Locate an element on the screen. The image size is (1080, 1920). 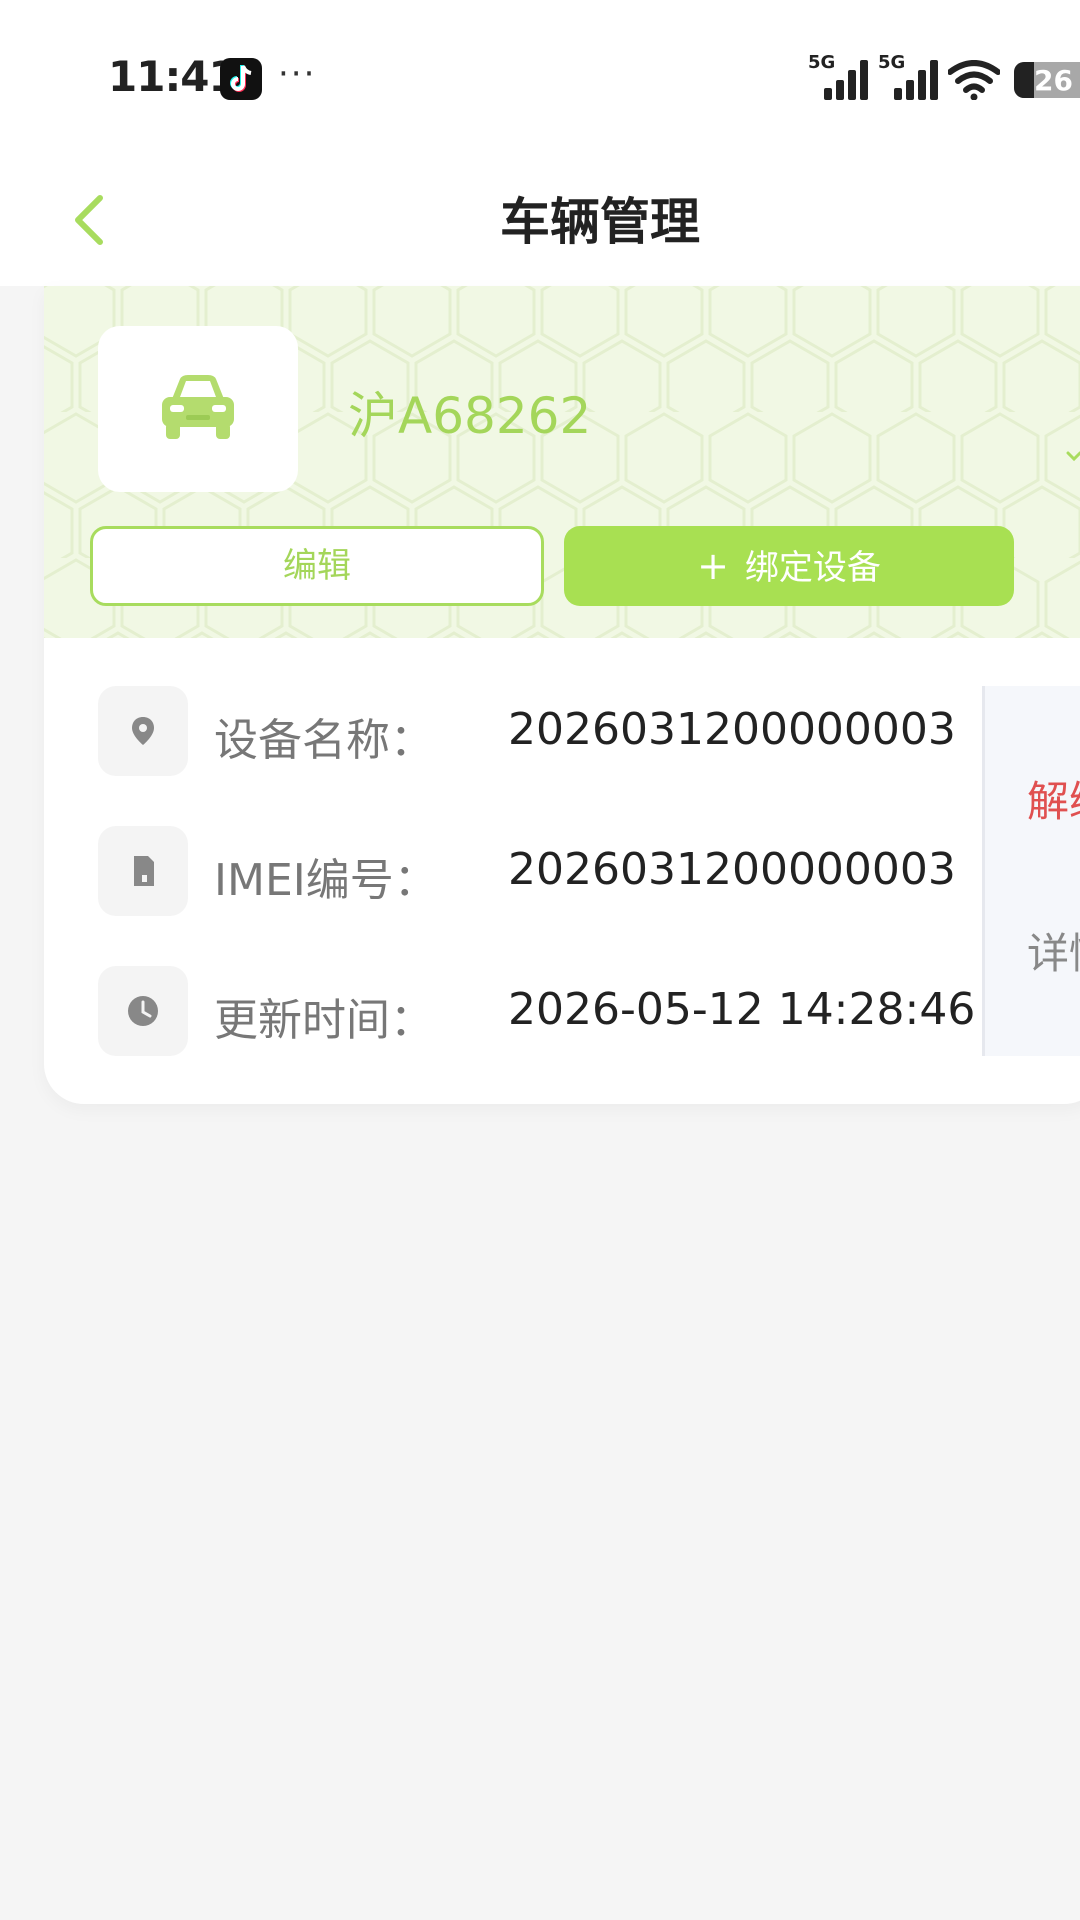
chevron-down-icon is located at coordinates (1072, 456).